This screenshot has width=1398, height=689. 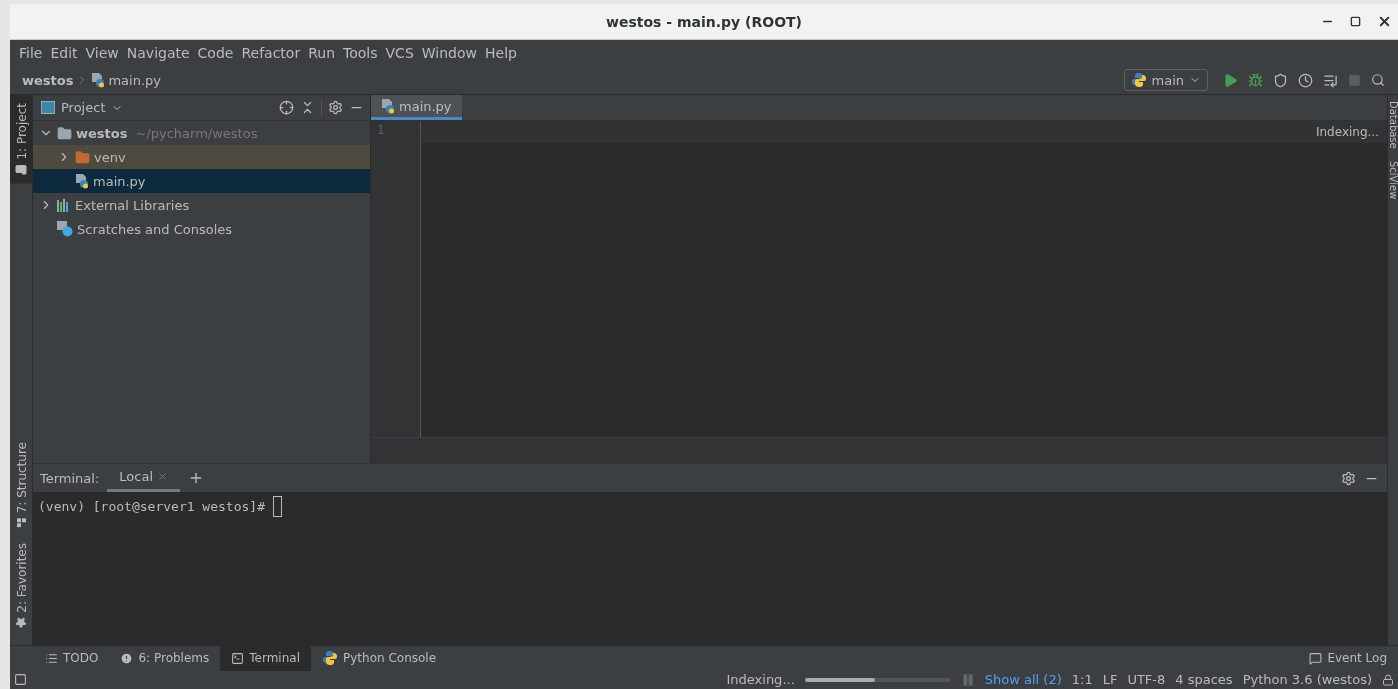 What do you see at coordinates (1204, 679) in the screenshot?
I see `status-item: 4 spaces` at bounding box center [1204, 679].